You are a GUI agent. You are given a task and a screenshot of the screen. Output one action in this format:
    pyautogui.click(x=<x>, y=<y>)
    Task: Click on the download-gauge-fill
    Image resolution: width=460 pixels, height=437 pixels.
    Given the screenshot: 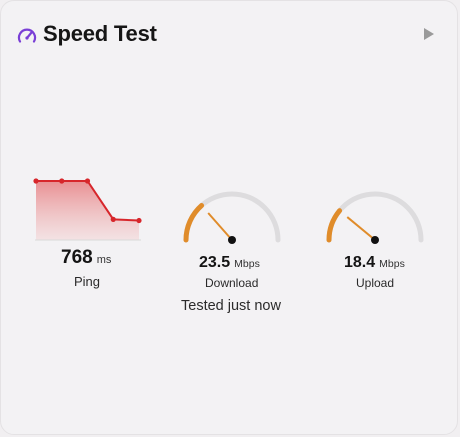 What is the action you would take?
    pyautogui.click(x=194, y=222)
    